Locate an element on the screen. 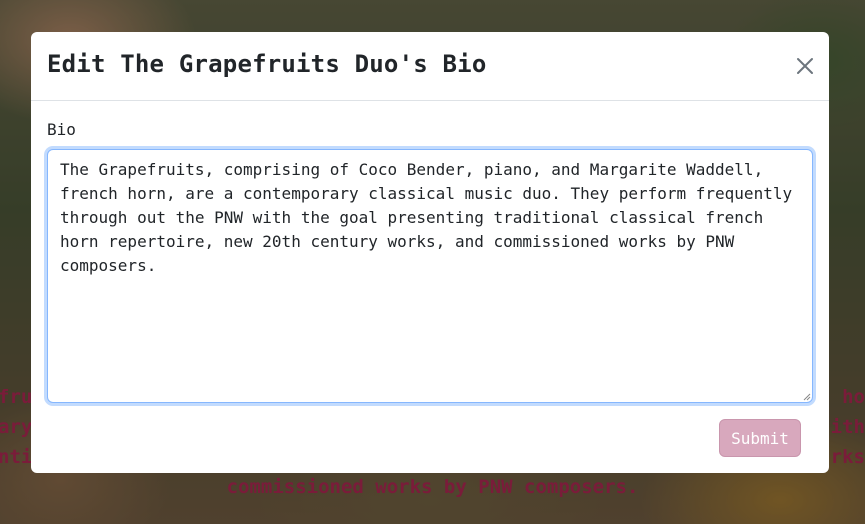 Image resolution: width=865 pixels, height=524 pixels. modal-header: Edit The Grapefruits Duo's Bio is located at coordinates (430, 66).